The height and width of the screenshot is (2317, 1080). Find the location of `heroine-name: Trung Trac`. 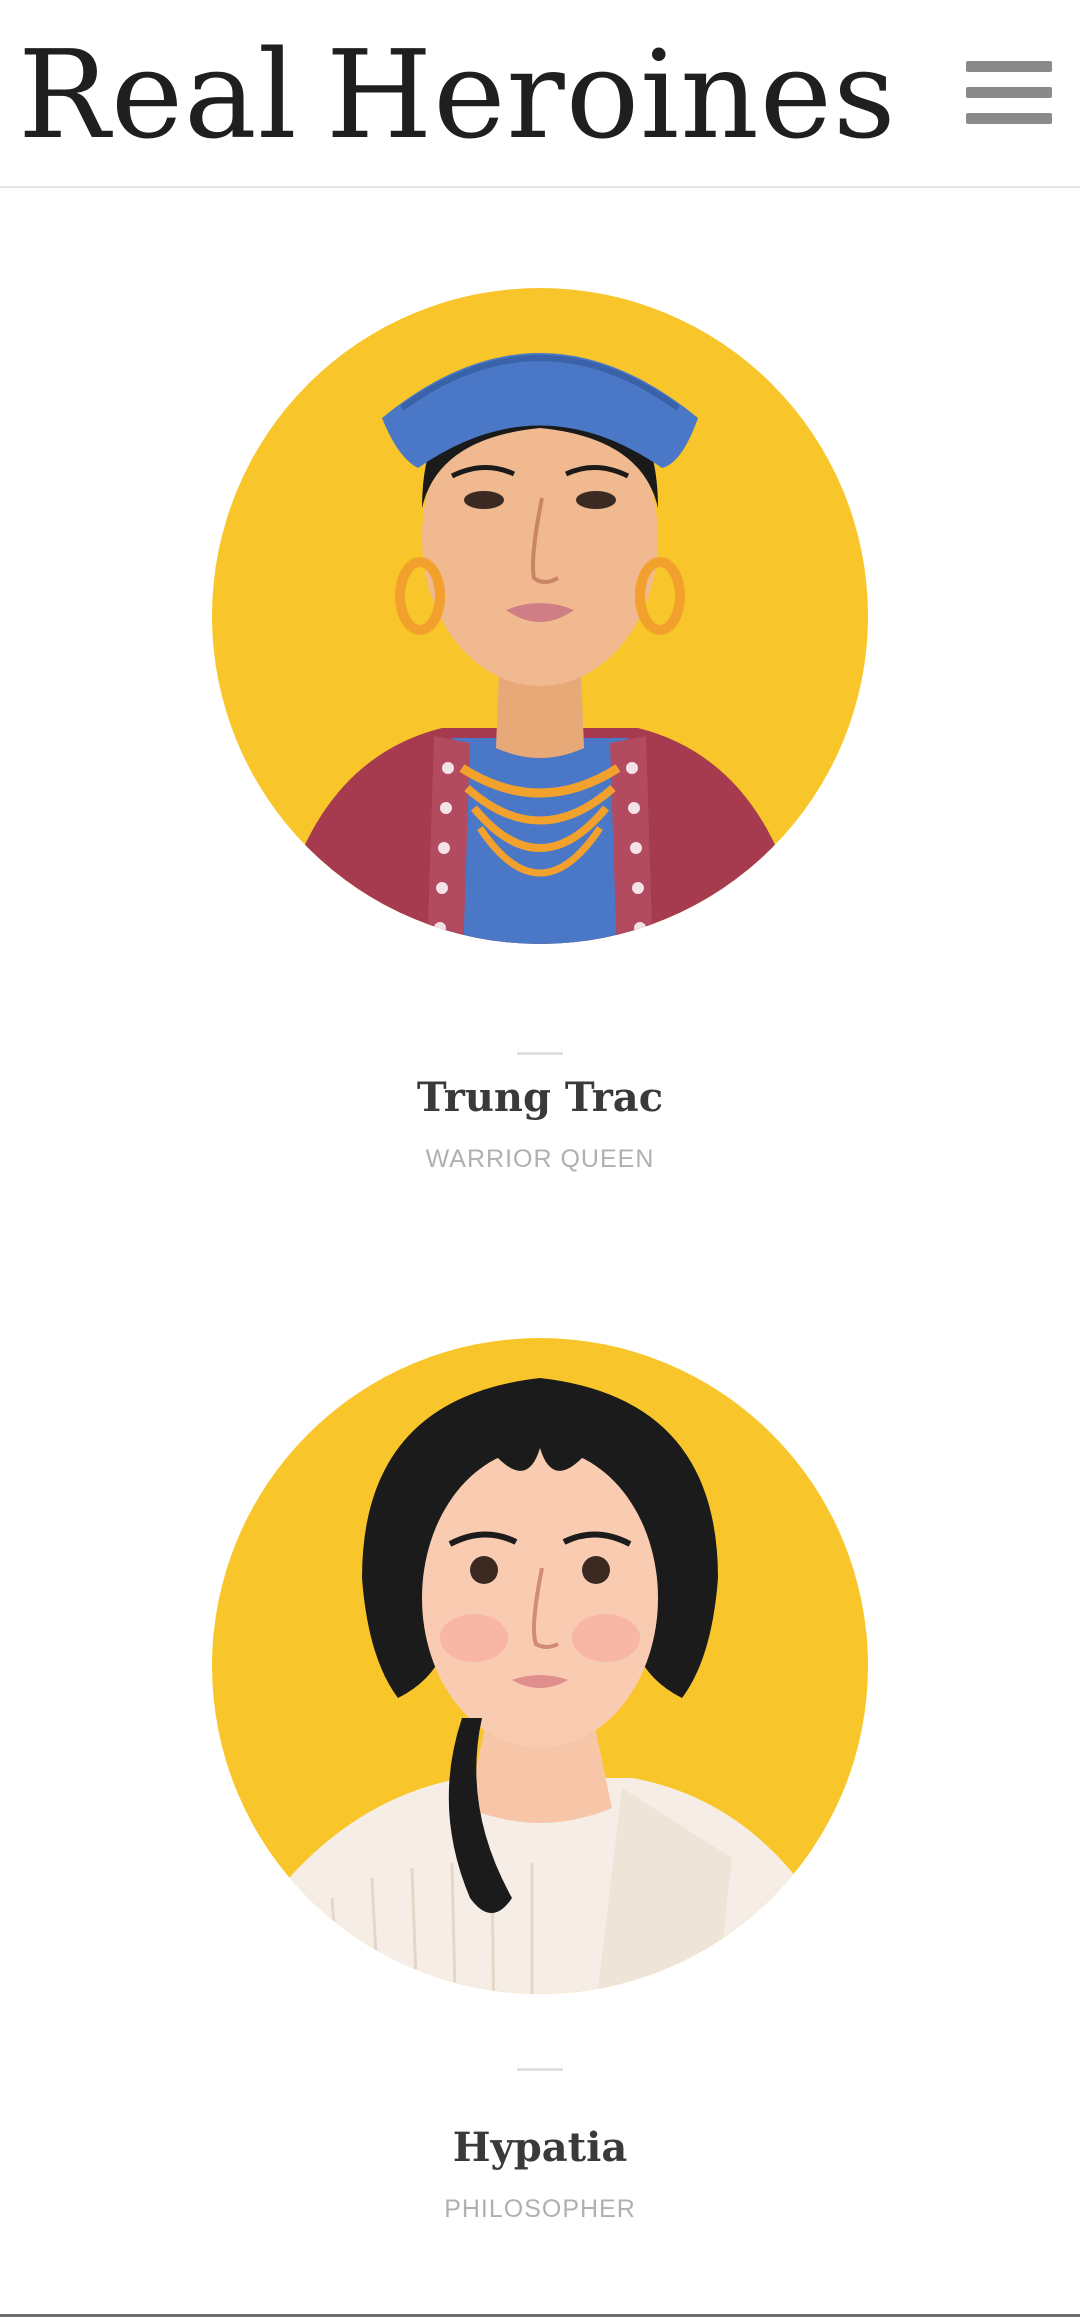

heroine-name: Trung Trac is located at coordinates (540, 1098).